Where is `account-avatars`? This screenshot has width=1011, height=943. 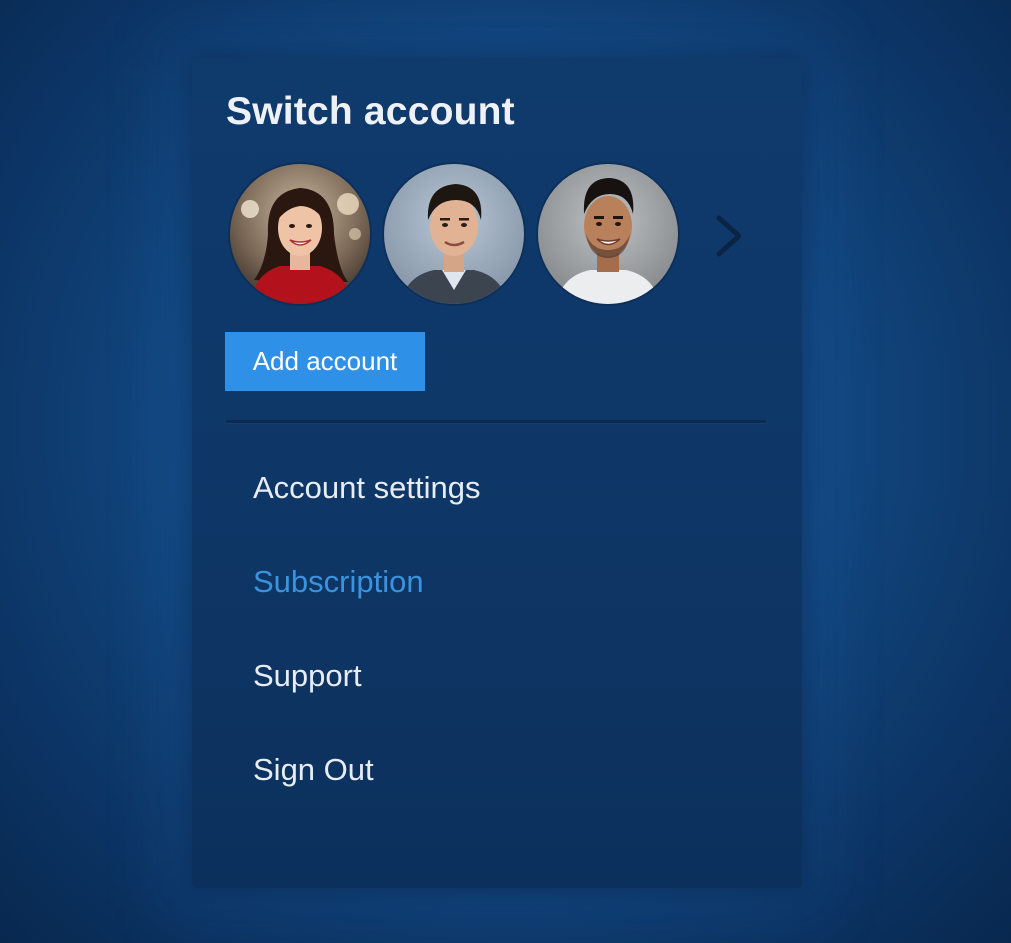 account-avatars is located at coordinates (454, 234).